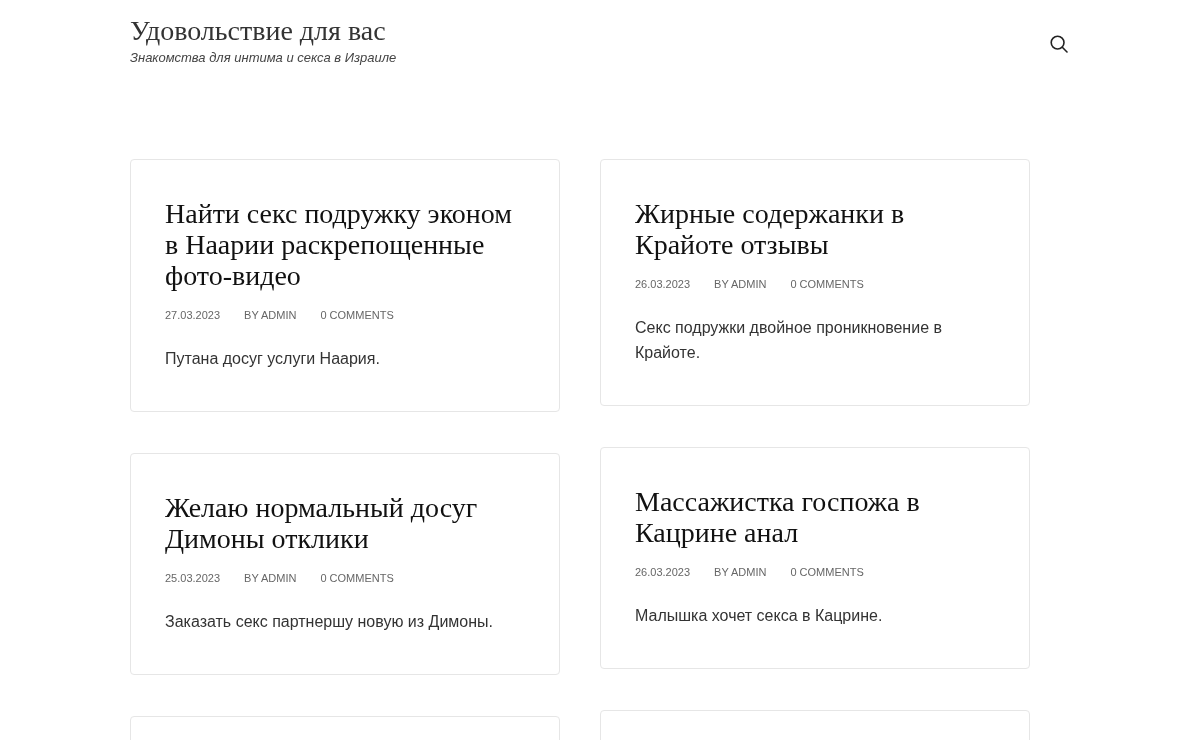 This screenshot has width=1200, height=740. I want to click on post-title: Жирные содержанки в Крайоте отзывы, so click(815, 229).